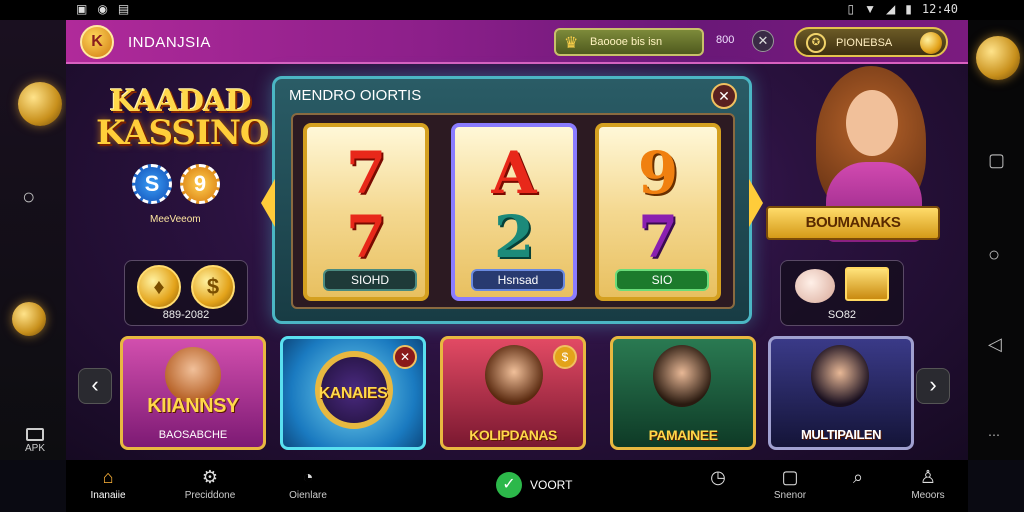 This screenshot has height=512, width=1024. I want to click on logo-icon: K, so click(97, 42).